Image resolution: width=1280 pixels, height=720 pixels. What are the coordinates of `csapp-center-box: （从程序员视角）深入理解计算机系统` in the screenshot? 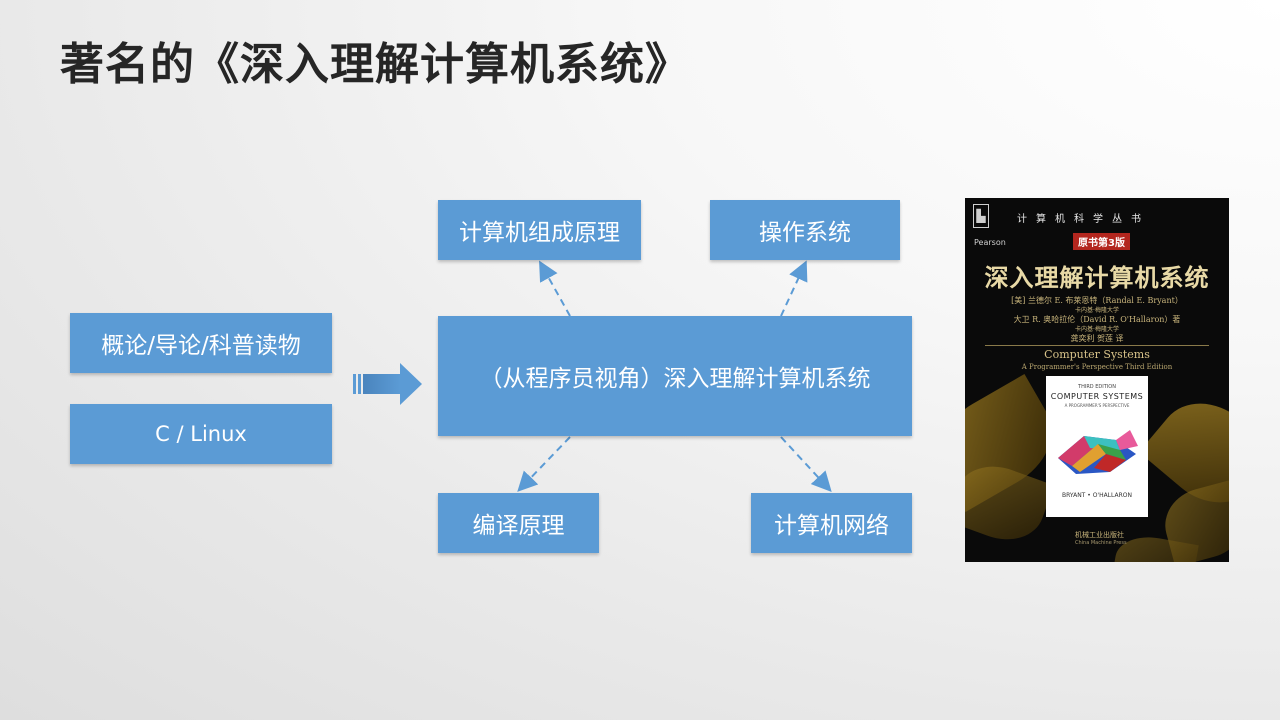 It's located at (675, 376).